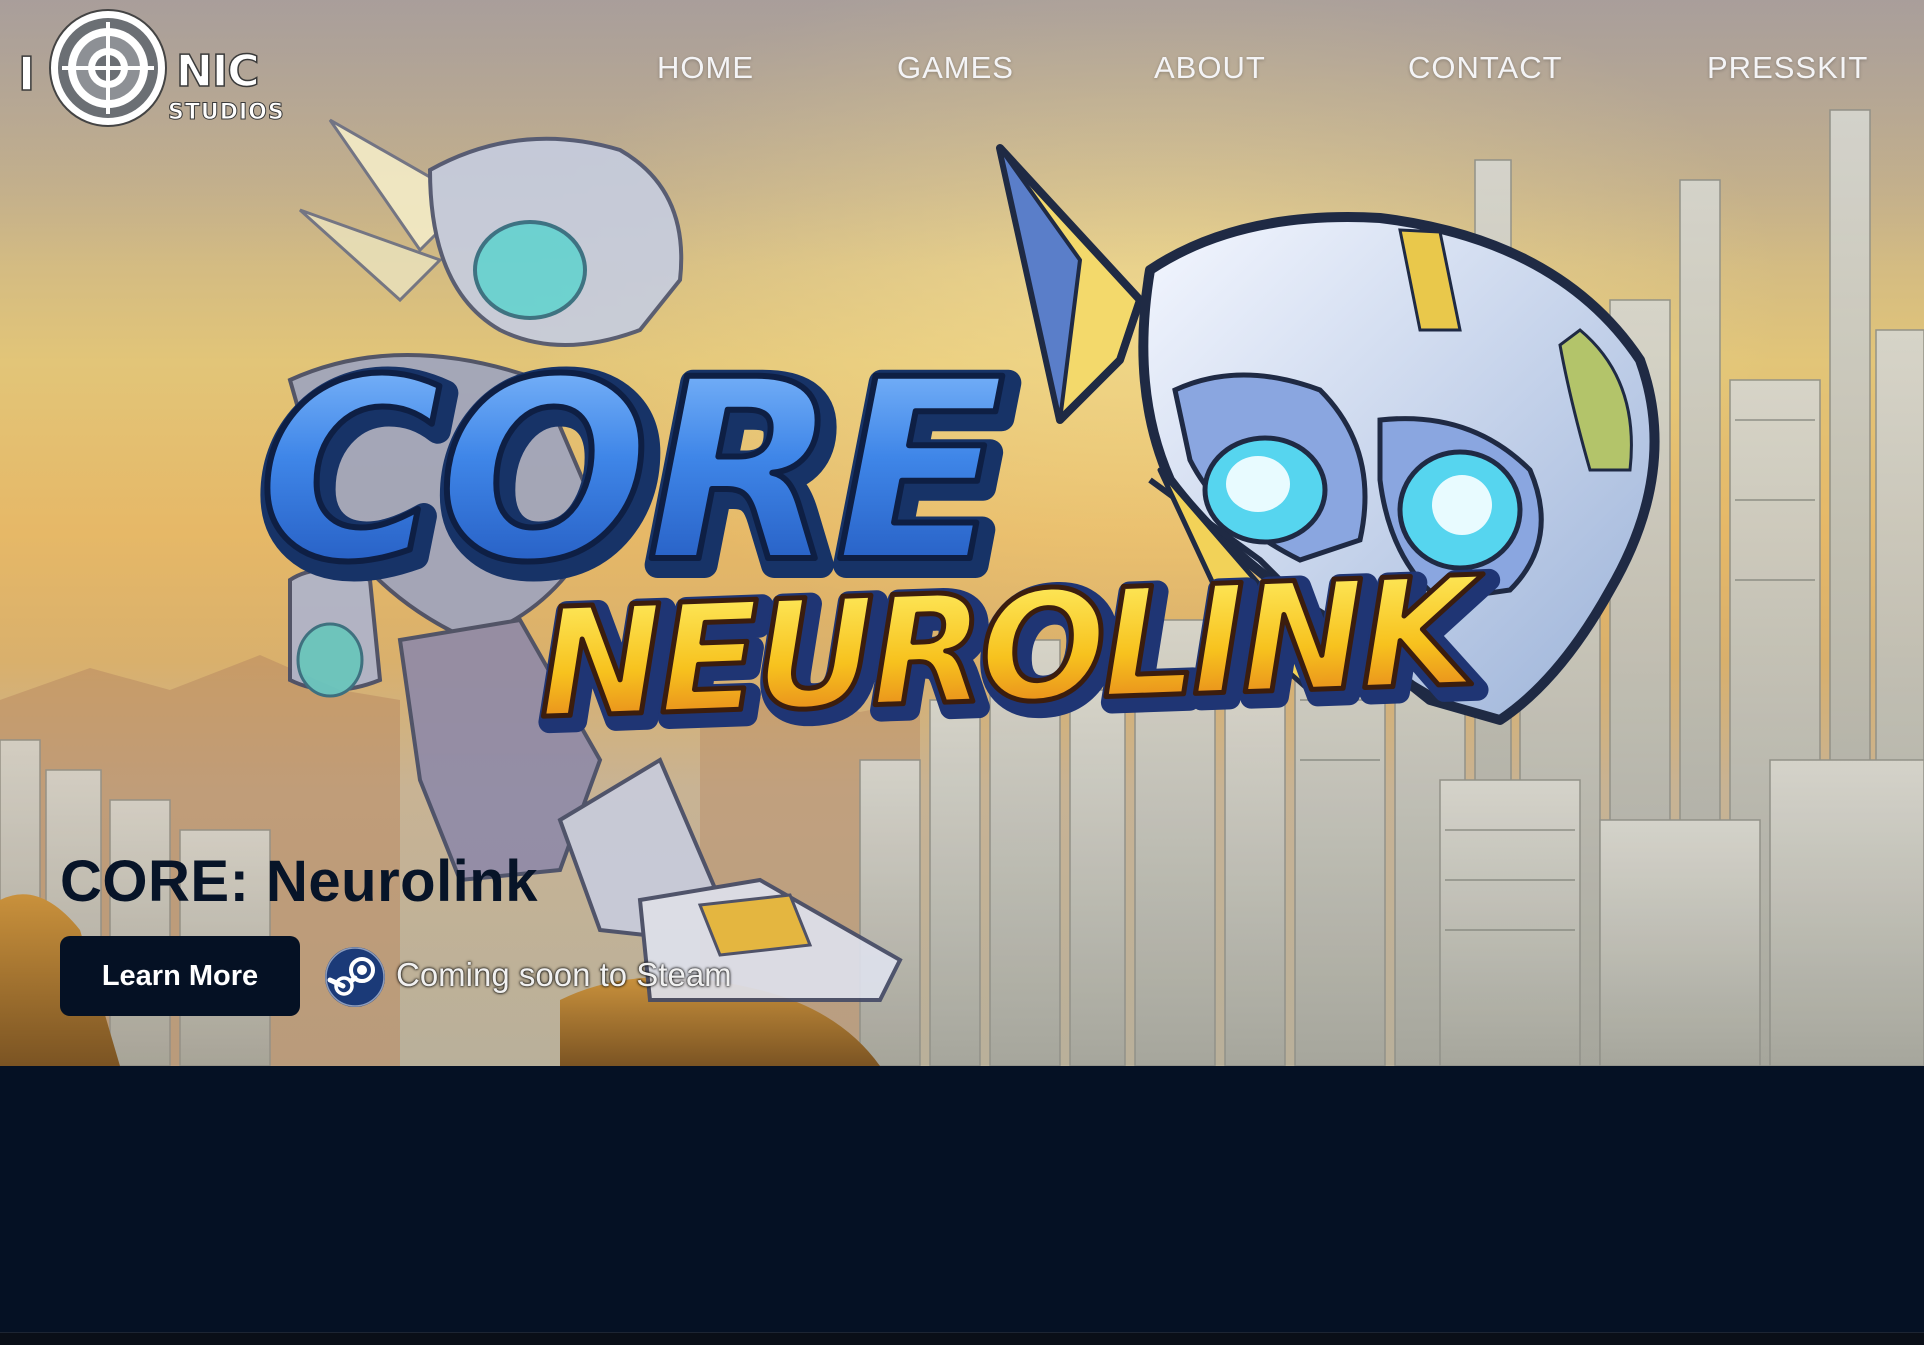 This screenshot has width=1924, height=1345. What do you see at coordinates (705, 68) in the screenshot?
I see `nav-home: HOME` at bounding box center [705, 68].